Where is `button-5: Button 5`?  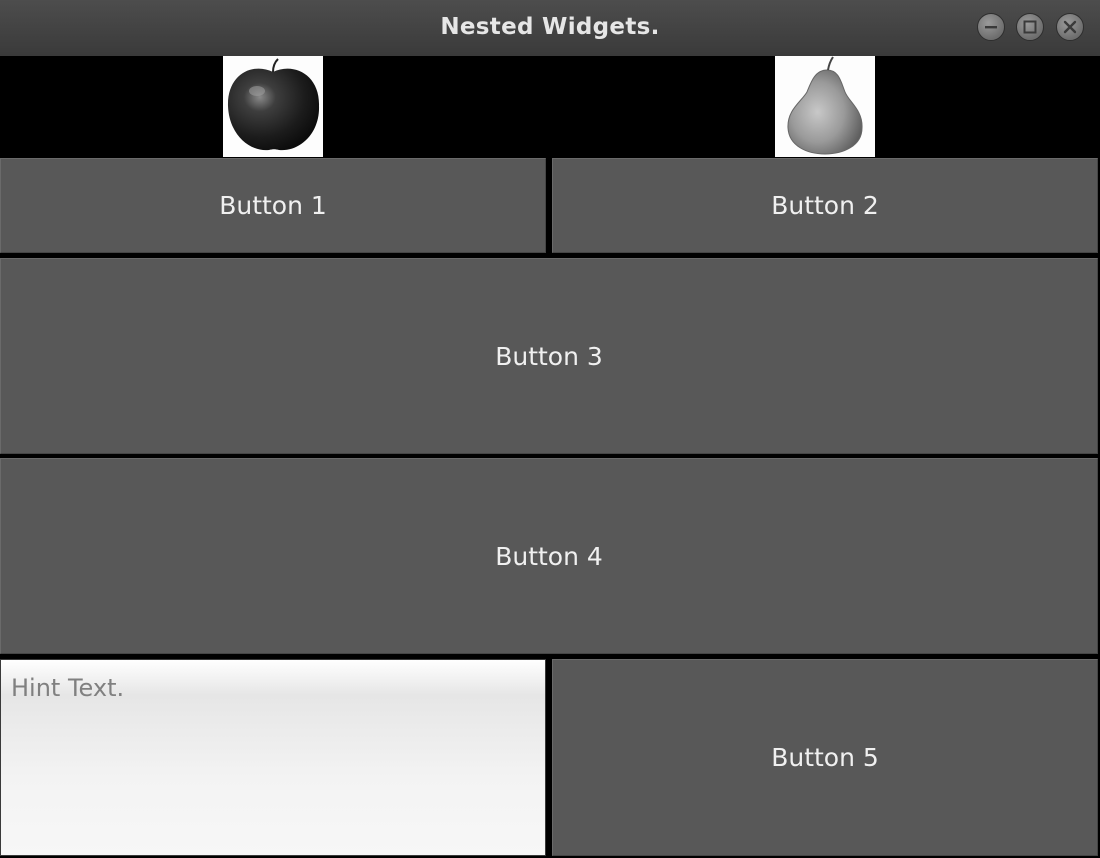 button-5: Button 5 is located at coordinates (825, 757).